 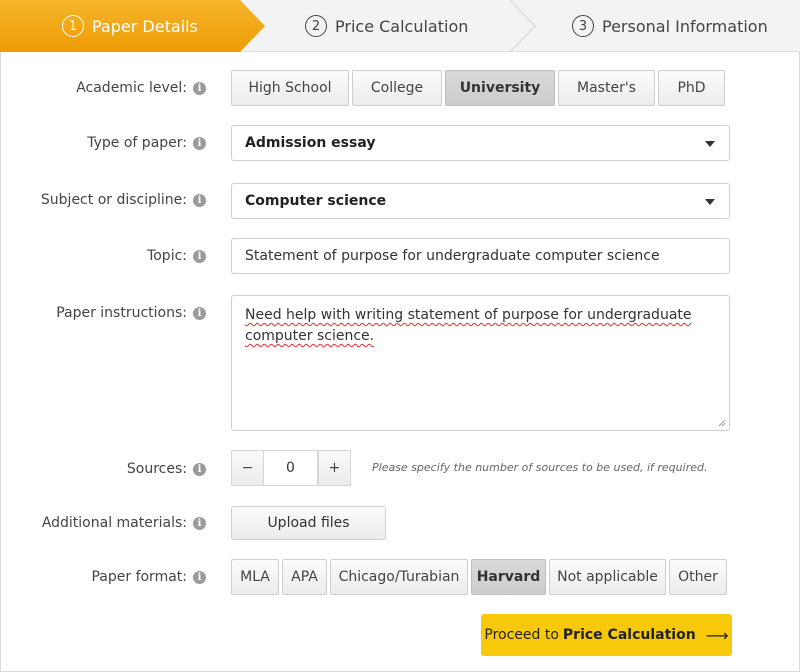 What do you see at coordinates (290, 88) in the screenshot?
I see `academic-level-high-school: High School` at bounding box center [290, 88].